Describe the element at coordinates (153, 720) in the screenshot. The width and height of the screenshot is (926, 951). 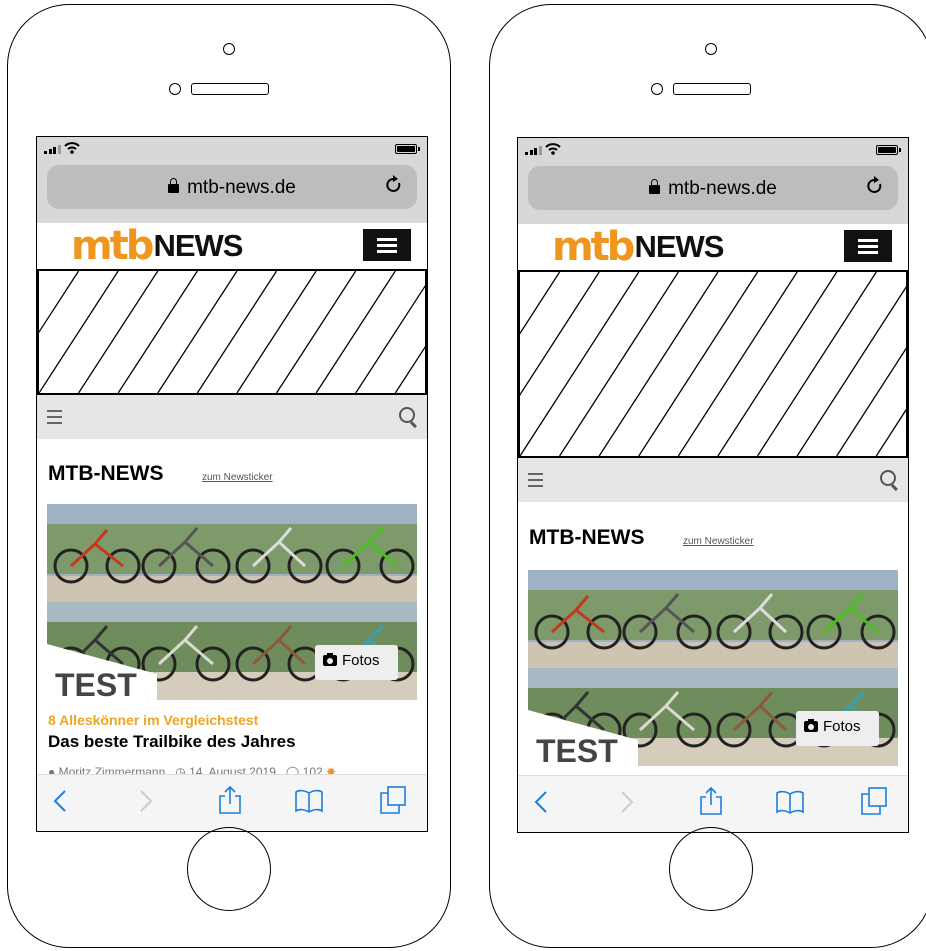
I see `article-kicker: 8 Alleskönner im Vergleichstest` at that location.